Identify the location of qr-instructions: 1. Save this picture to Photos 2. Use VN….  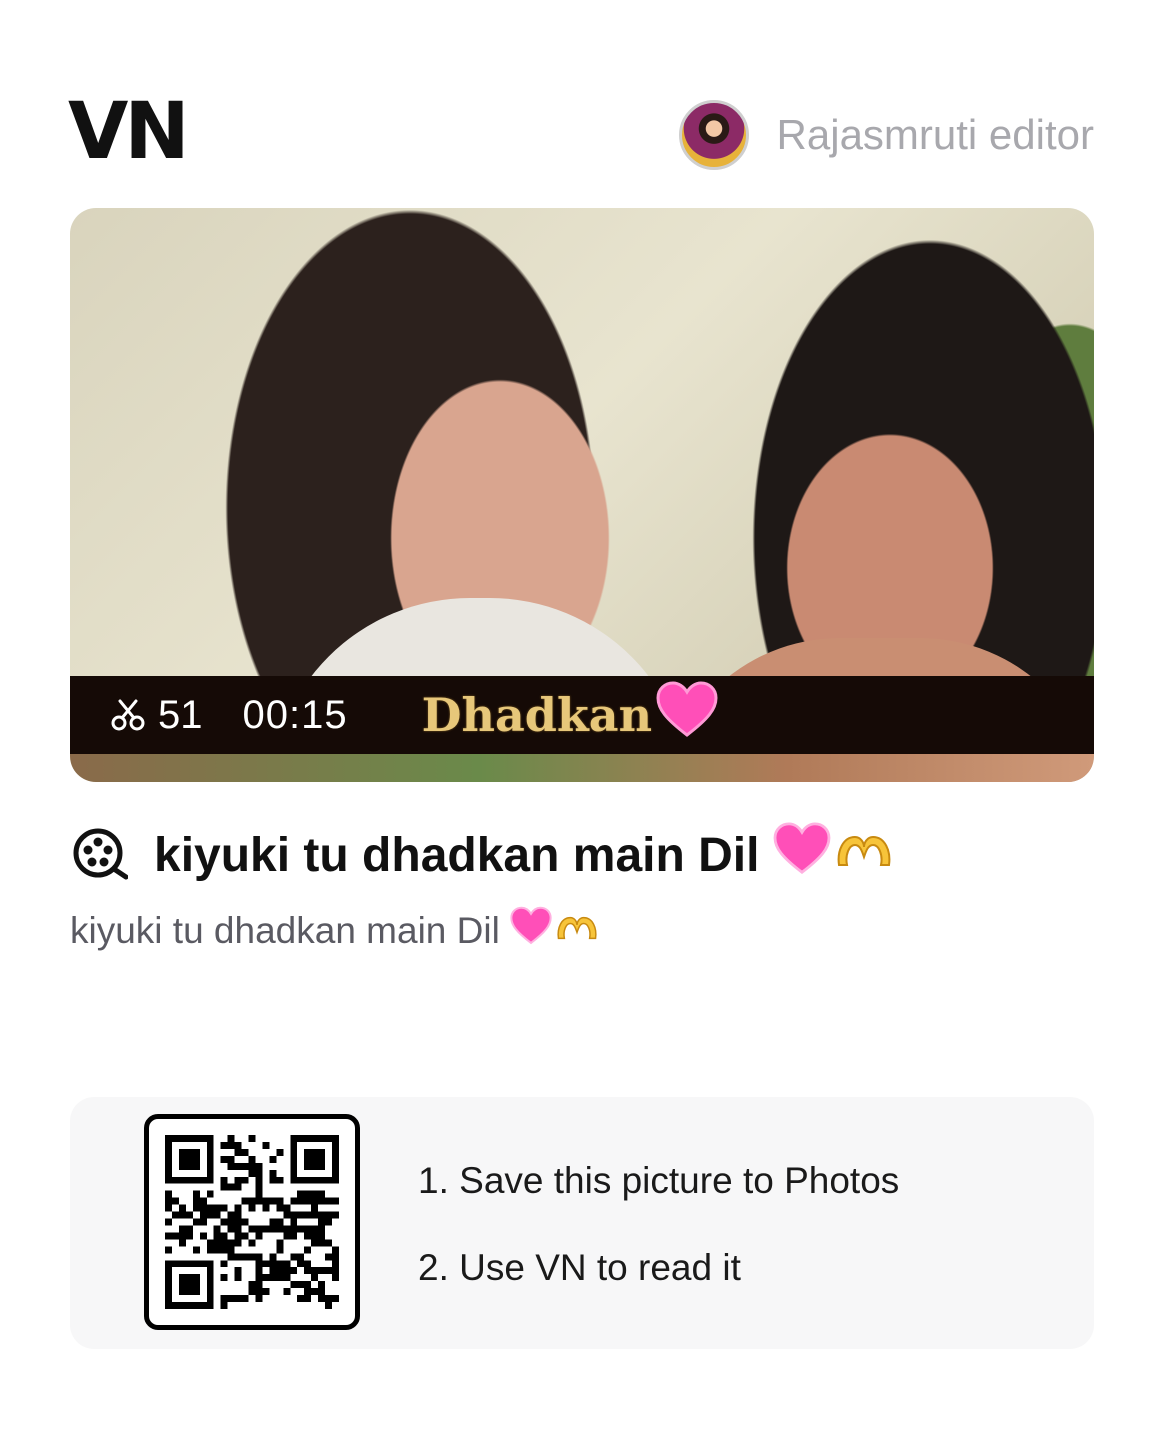
(658, 1224).